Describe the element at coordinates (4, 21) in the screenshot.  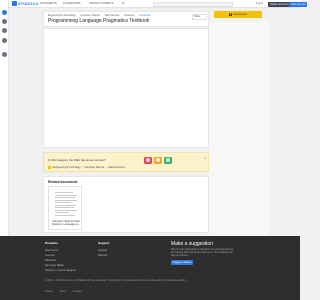
I see `document-icon` at that location.